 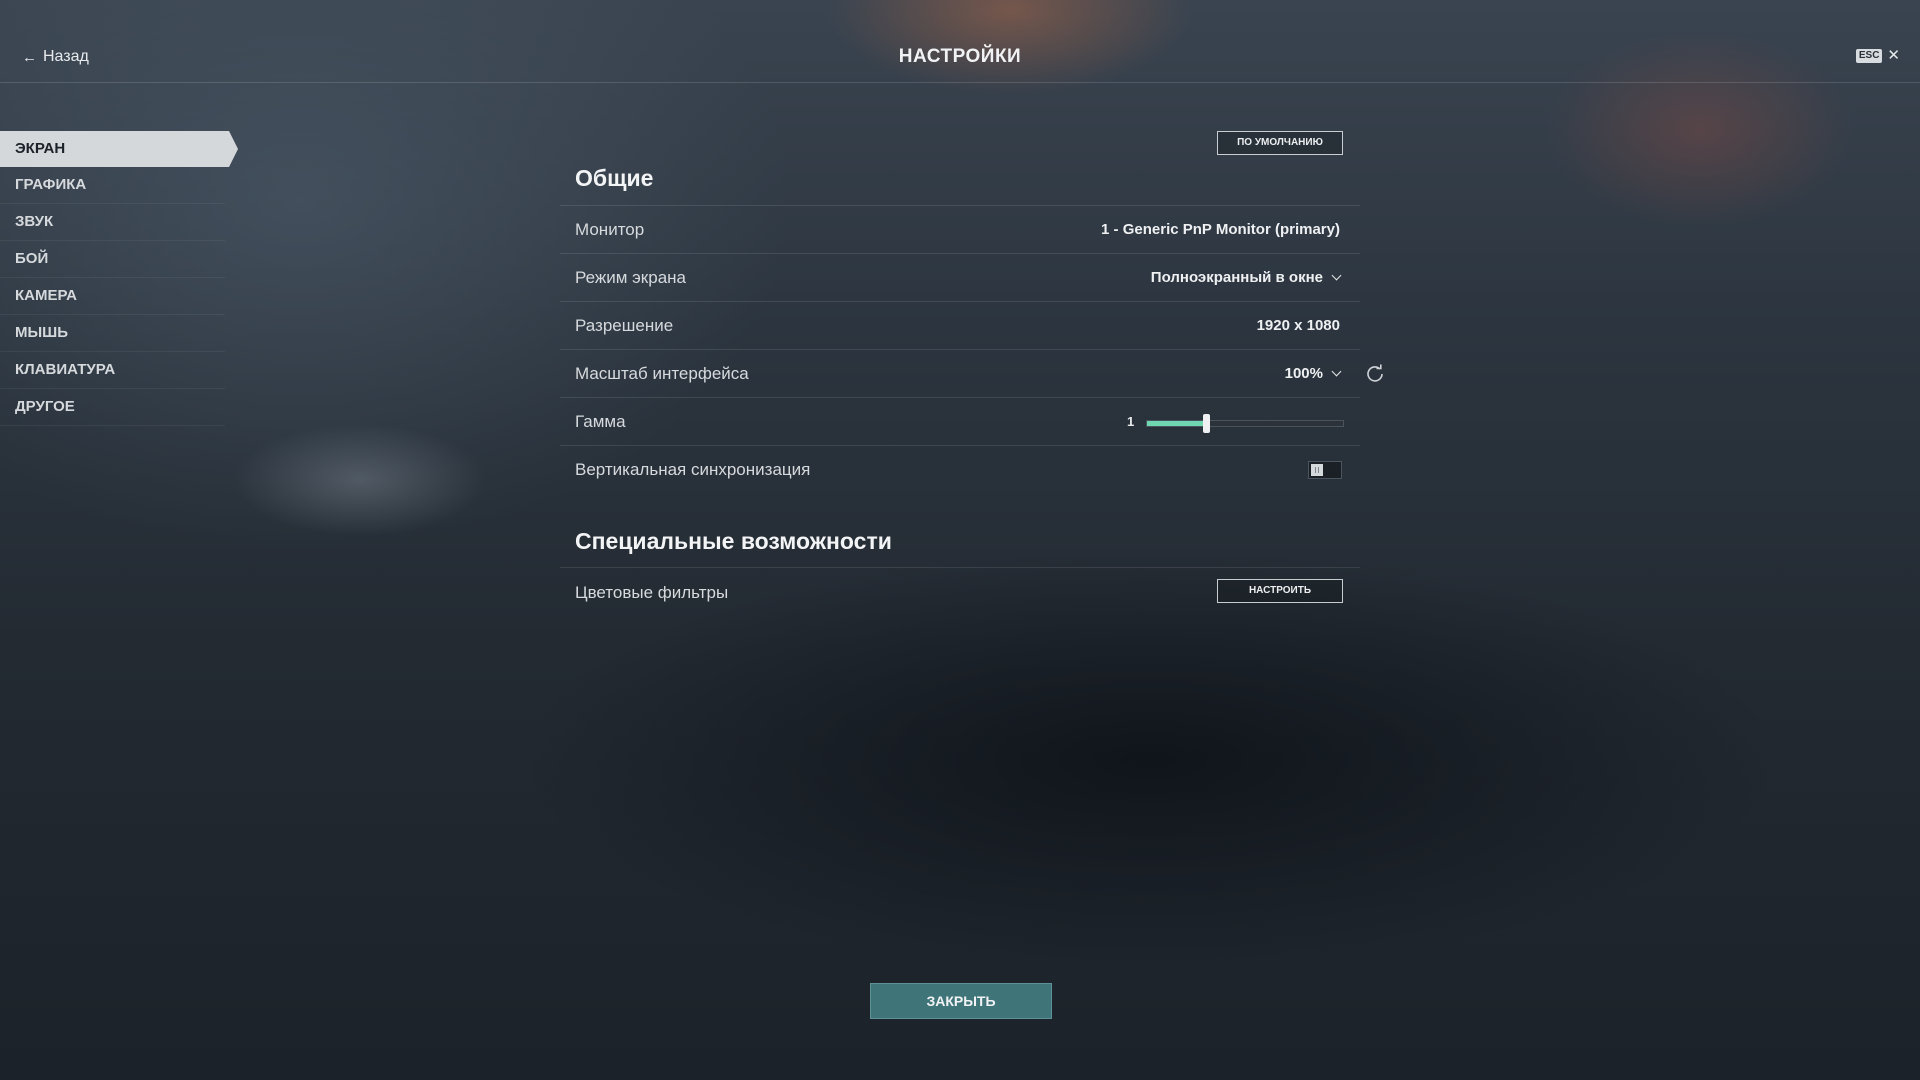 What do you see at coordinates (112, 185) in the screenshot?
I see `sidebar-item-graphics: ГРАФИКА` at bounding box center [112, 185].